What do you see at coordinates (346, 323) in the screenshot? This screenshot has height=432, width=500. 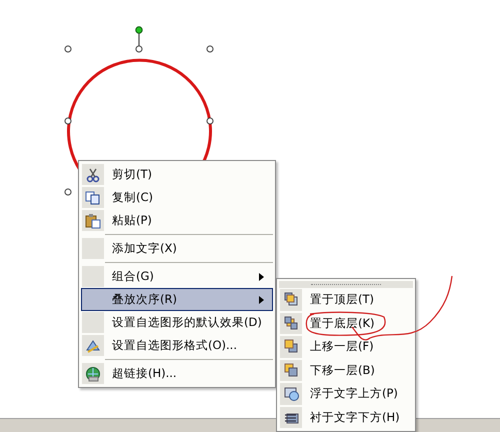 I see `menu-item: 置于底层(K)` at bounding box center [346, 323].